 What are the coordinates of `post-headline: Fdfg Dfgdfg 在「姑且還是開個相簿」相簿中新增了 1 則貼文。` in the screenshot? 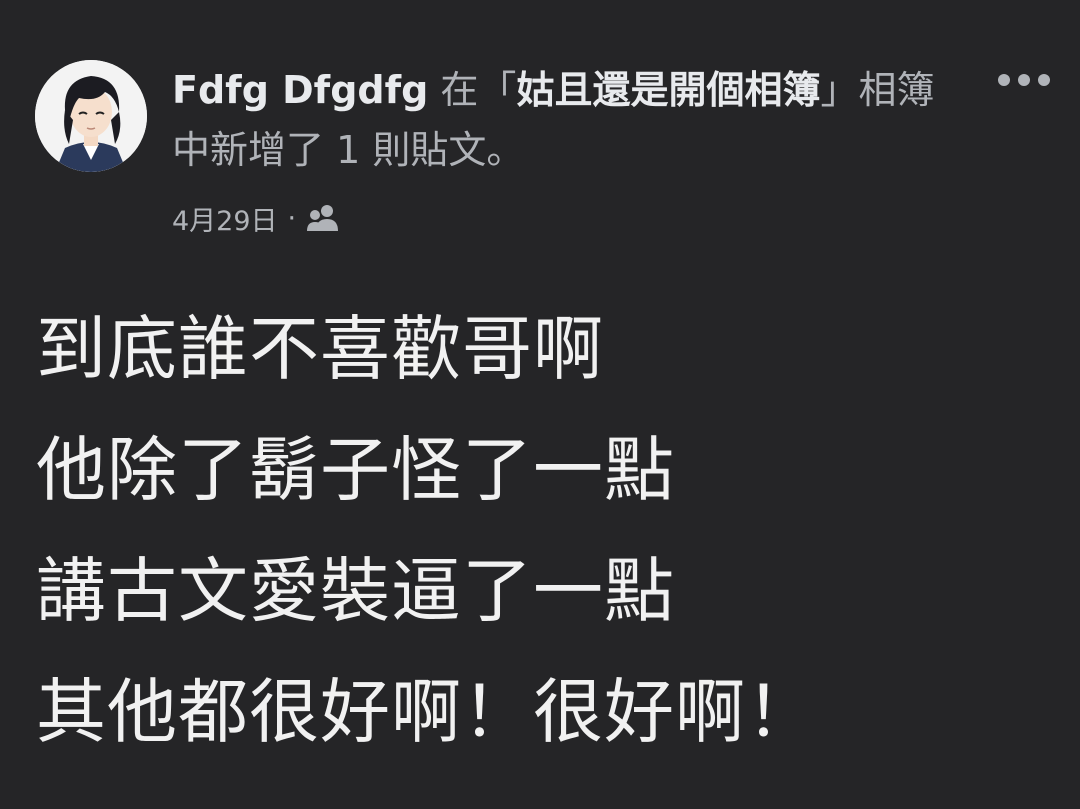 It's located at (567, 120).